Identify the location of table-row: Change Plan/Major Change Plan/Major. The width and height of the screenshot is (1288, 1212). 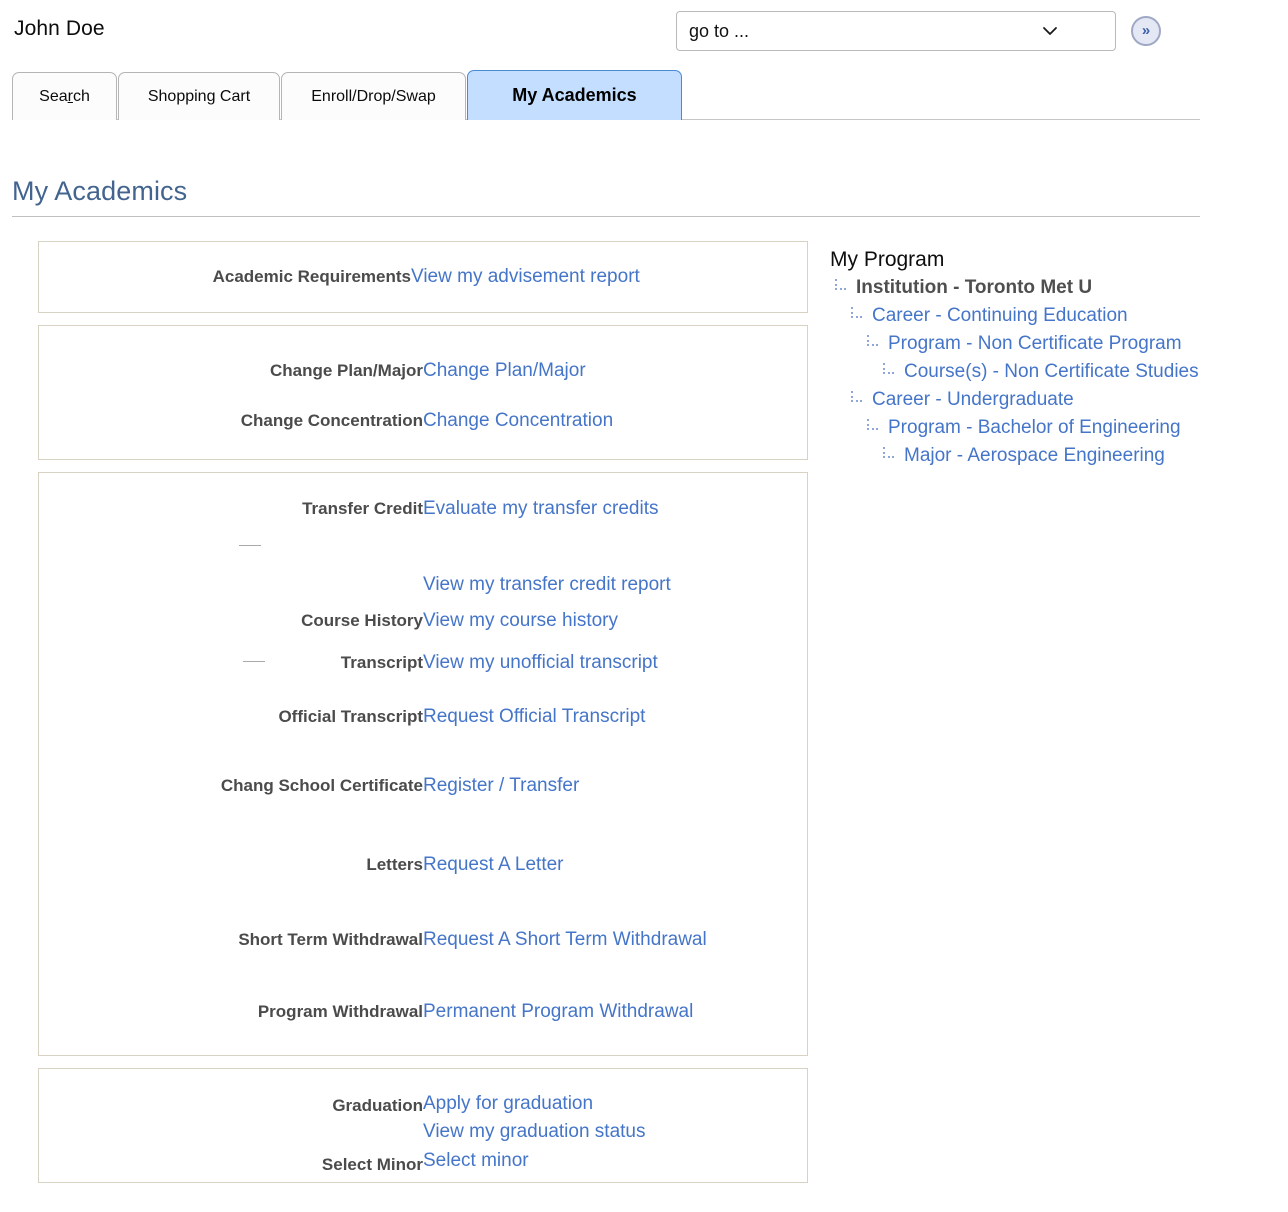
(423, 371).